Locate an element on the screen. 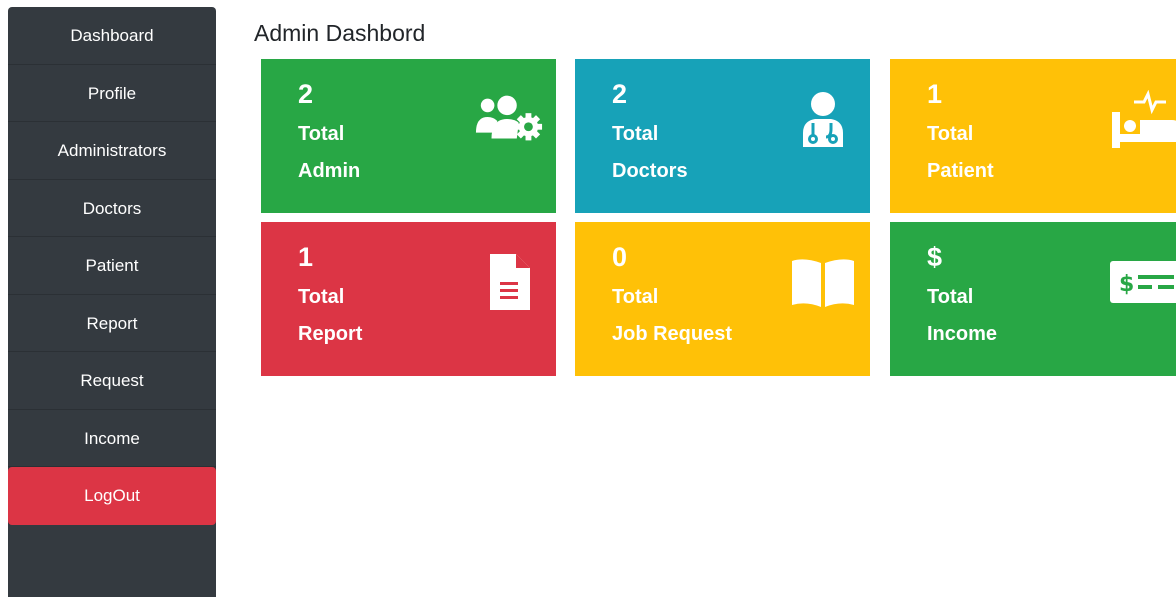  sidebar-item-administrators: Administrators is located at coordinates (112, 151).